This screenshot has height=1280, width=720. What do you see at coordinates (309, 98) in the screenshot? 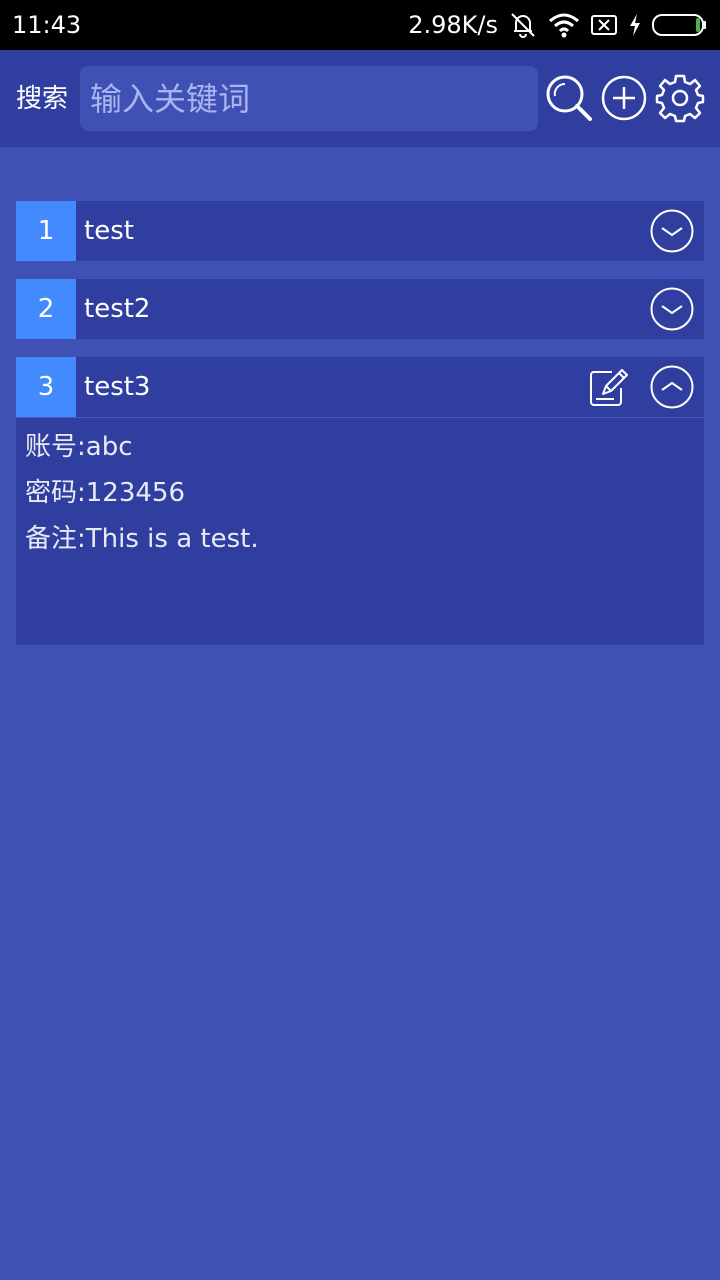
I see `search-input` at bounding box center [309, 98].